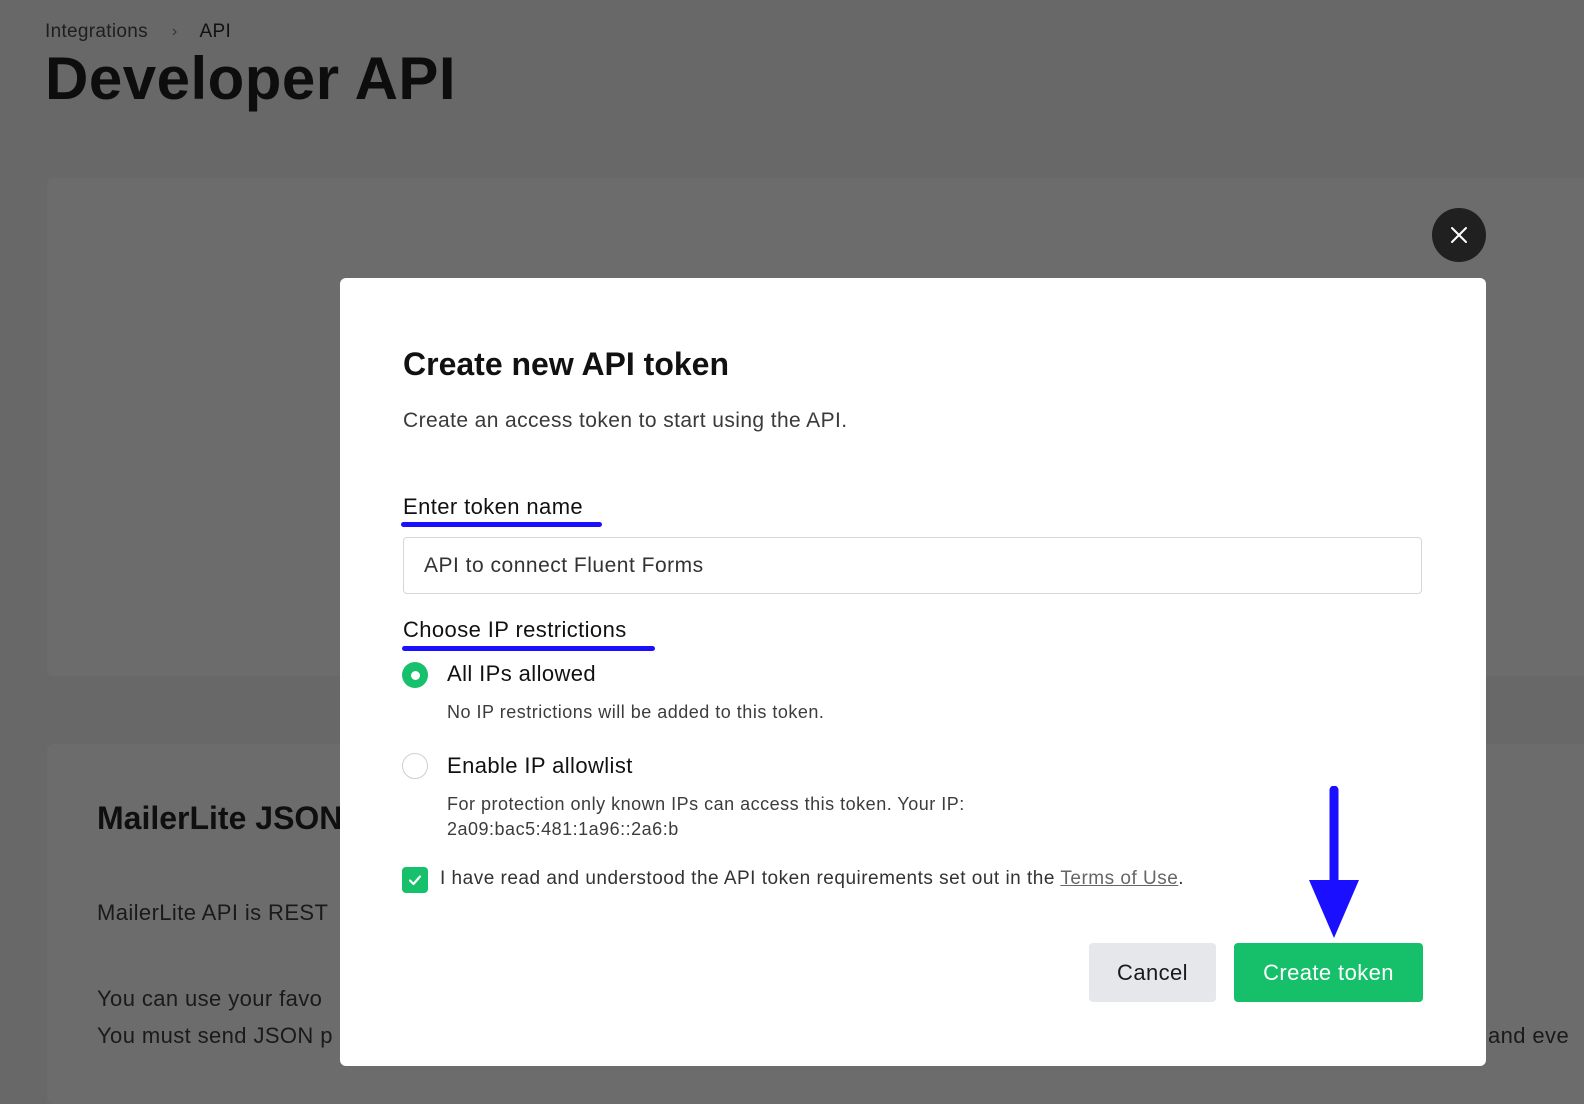 This screenshot has width=1584, height=1104. What do you see at coordinates (215, 1035) in the screenshot?
I see `background-text: You must send JSON p` at bounding box center [215, 1035].